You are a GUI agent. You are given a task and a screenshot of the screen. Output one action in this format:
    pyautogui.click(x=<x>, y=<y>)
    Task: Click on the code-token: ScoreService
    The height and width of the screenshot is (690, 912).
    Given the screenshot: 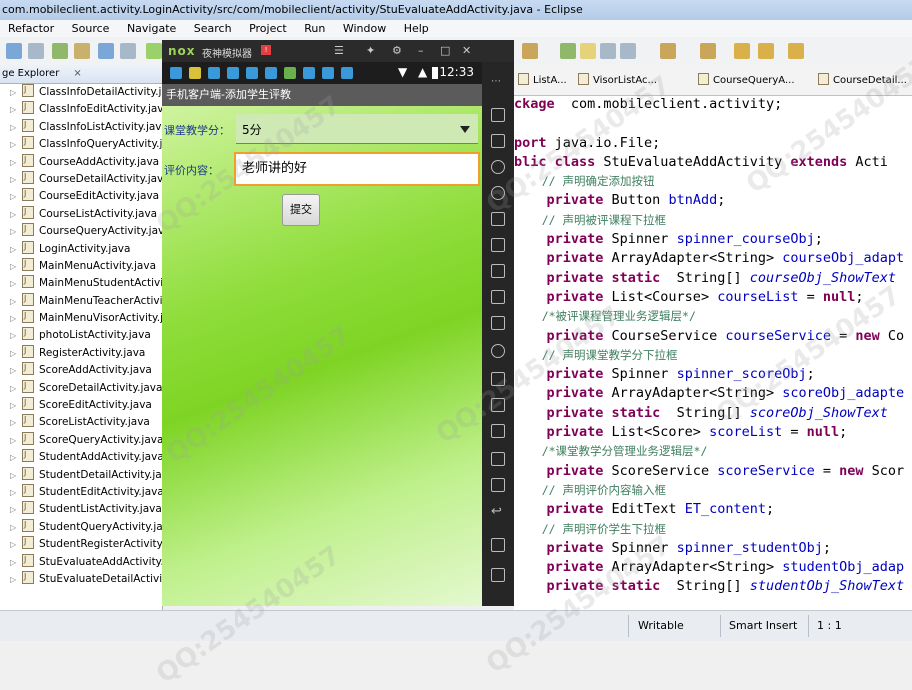 What is the action you would take?
    pyautogui.click(x=660, y=470)
    